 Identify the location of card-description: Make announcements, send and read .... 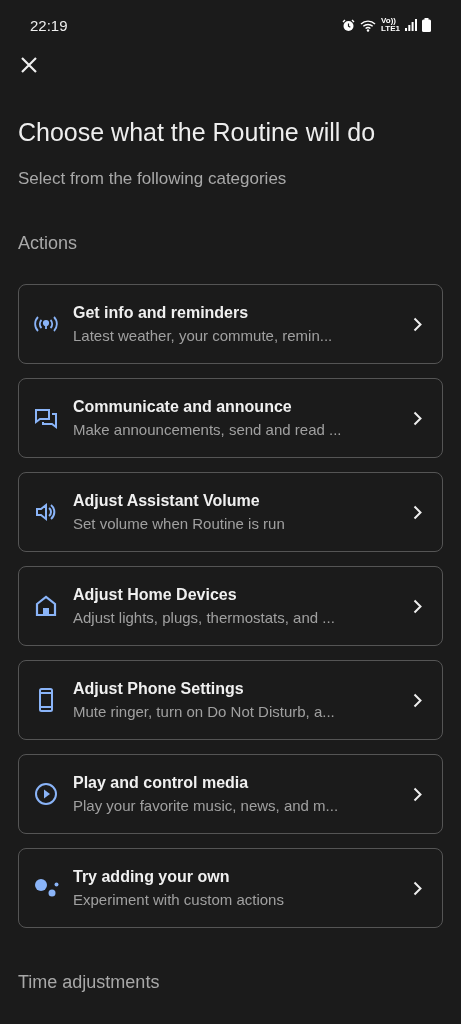
(208, 429).